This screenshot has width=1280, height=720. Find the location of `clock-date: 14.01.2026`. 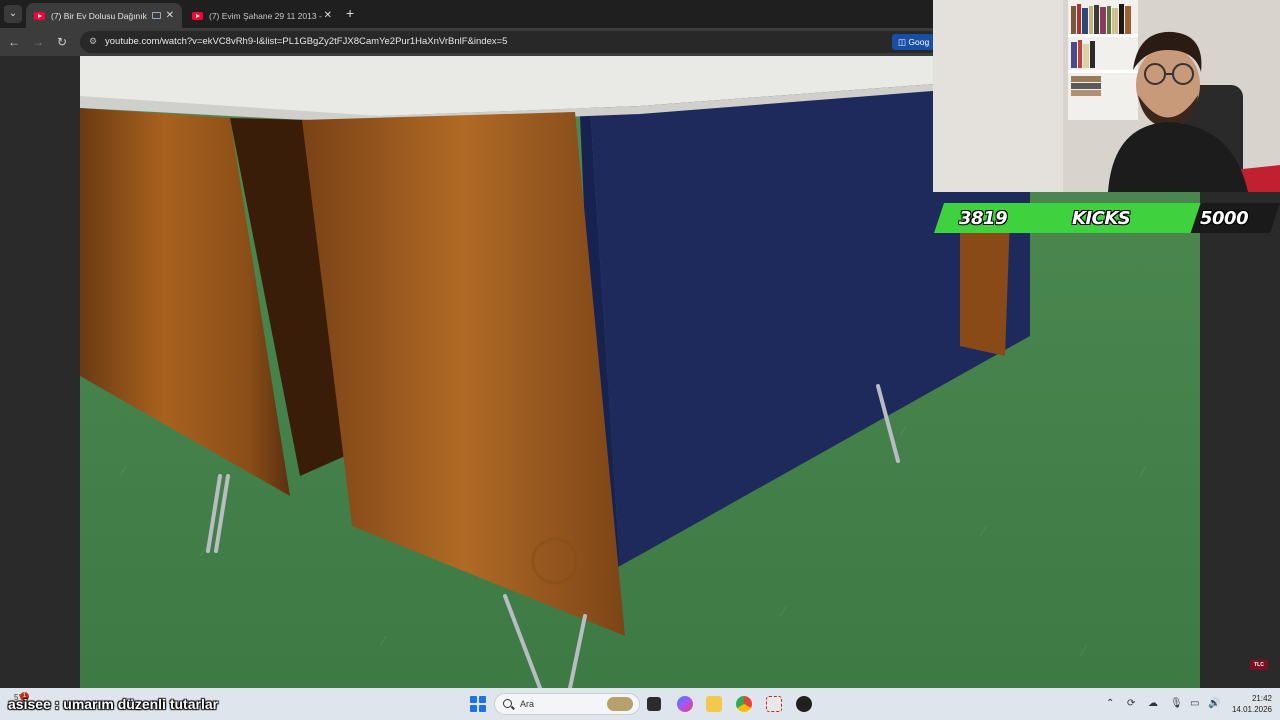

clock-date: 14.01.2026 is located at coordinates (1251, 709).